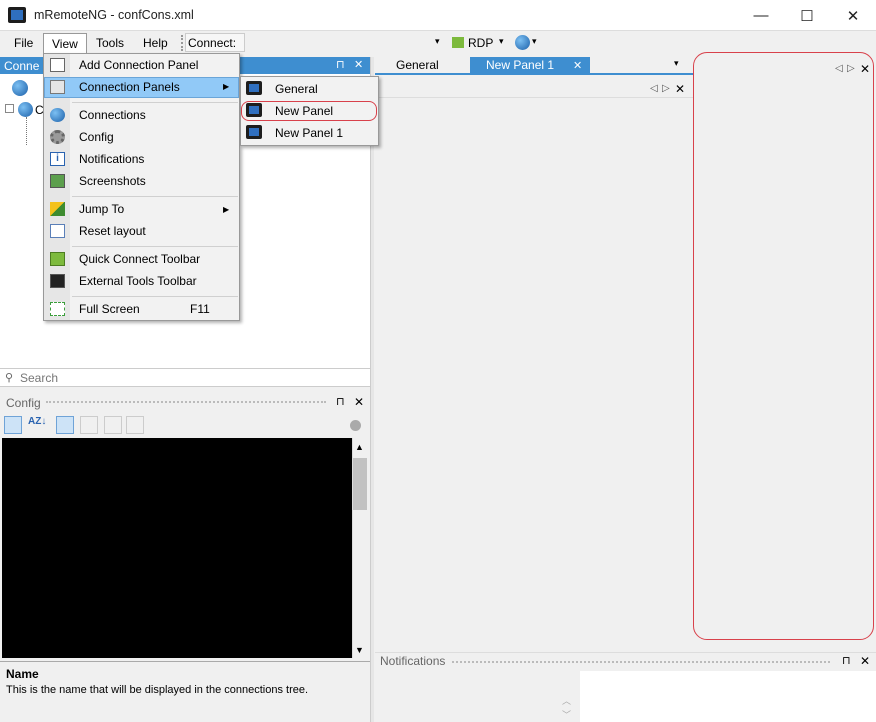 The width and height of the screenshot is (876, 722). Describe the element at coordinates (413, 661) in the screenshot. I see `notifications-panel-title: Notifications` at that location.